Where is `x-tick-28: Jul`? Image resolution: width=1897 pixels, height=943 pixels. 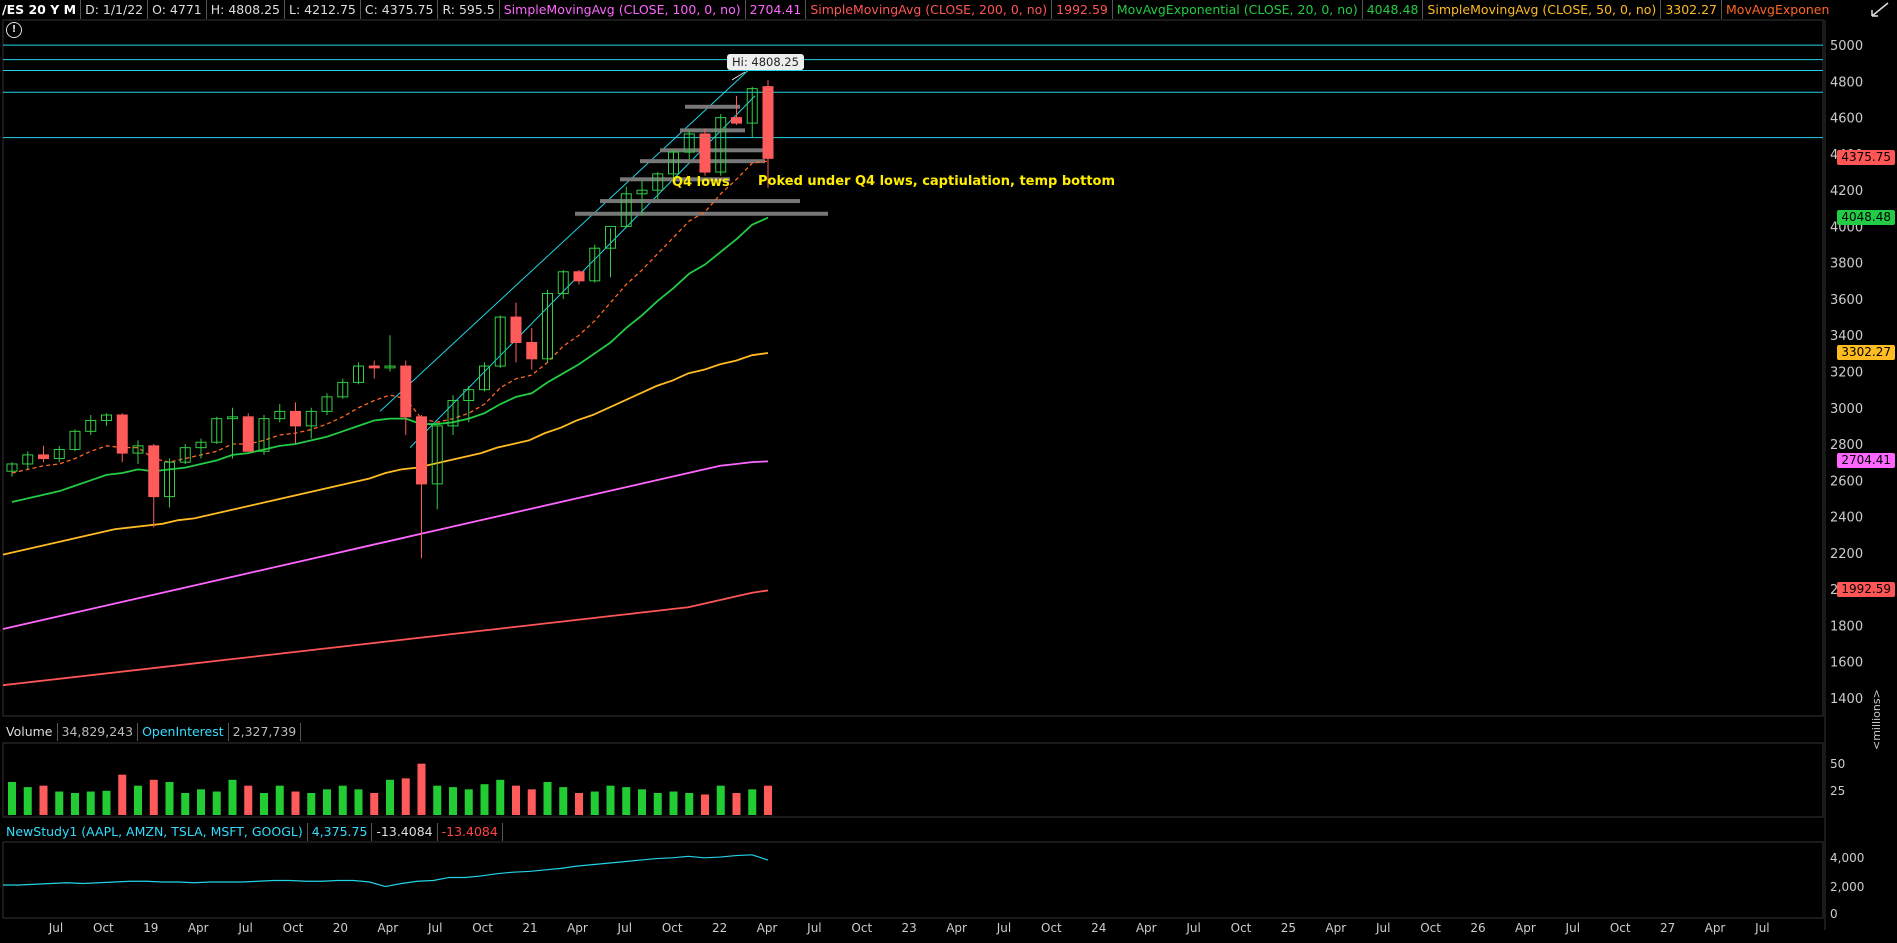
x-tick-28: Jul is located at coordinates (1382, 928).